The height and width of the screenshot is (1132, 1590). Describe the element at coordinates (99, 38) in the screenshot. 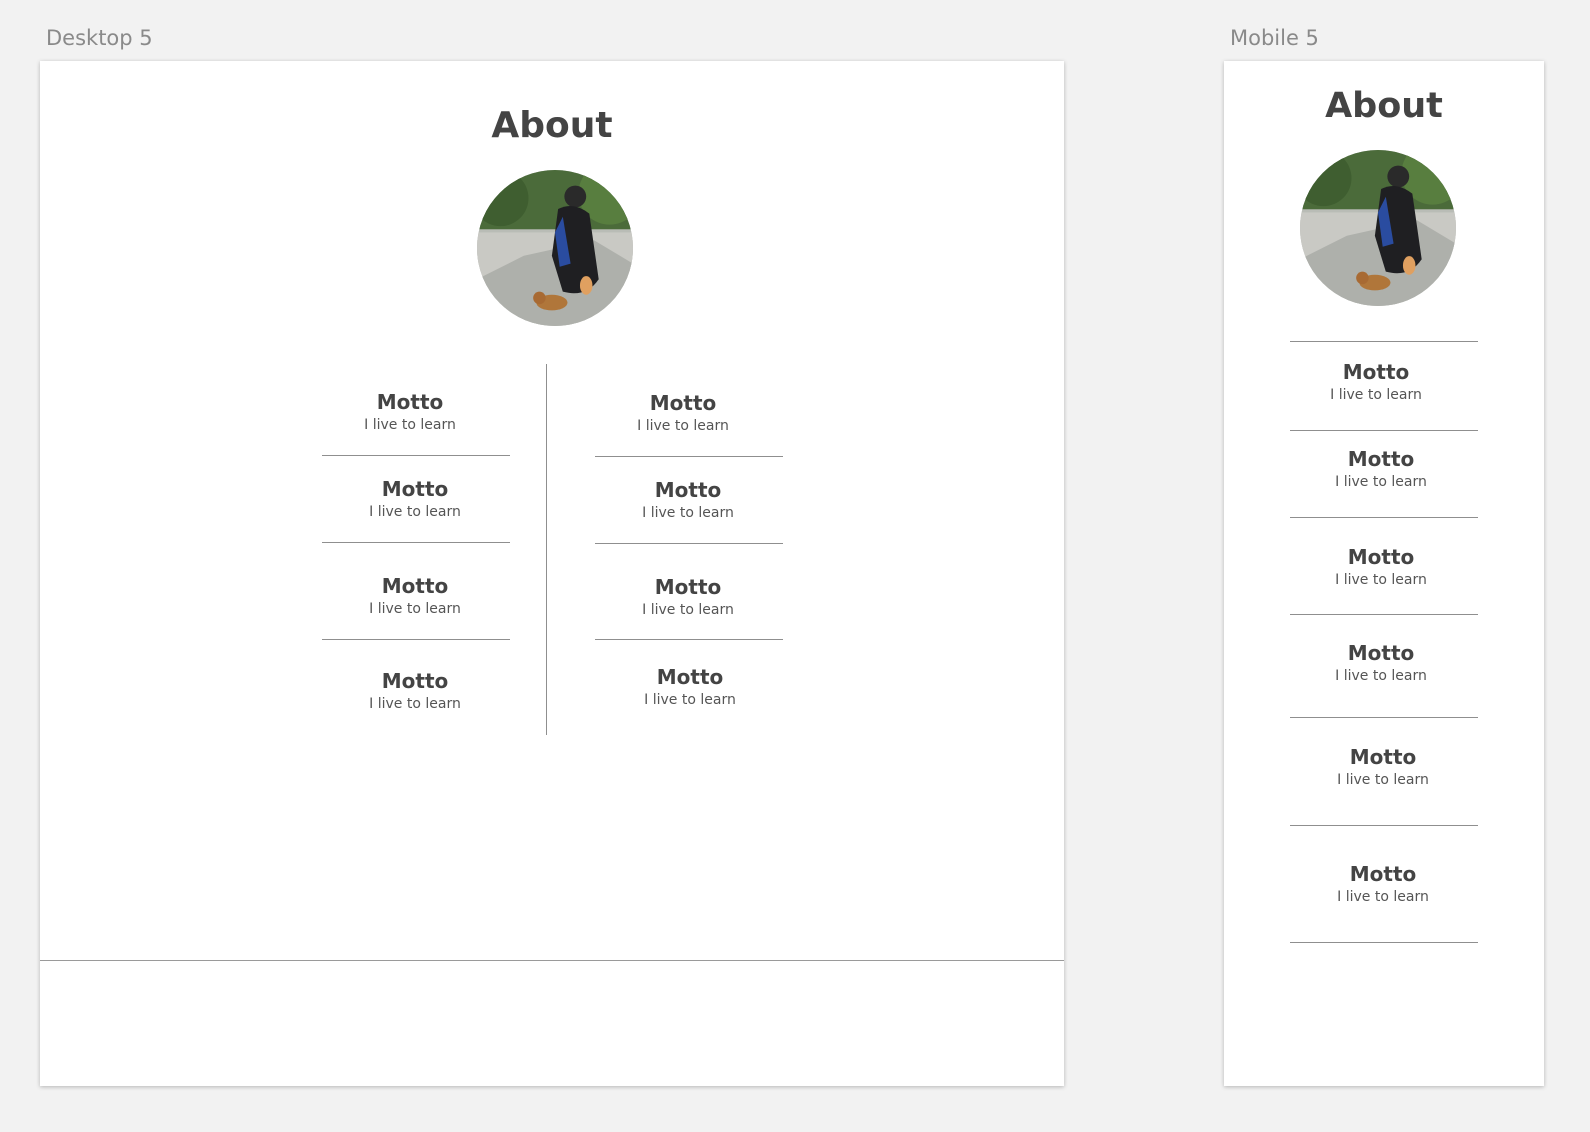

I see `desktop-artboard-label: Desktop 5` at that location.